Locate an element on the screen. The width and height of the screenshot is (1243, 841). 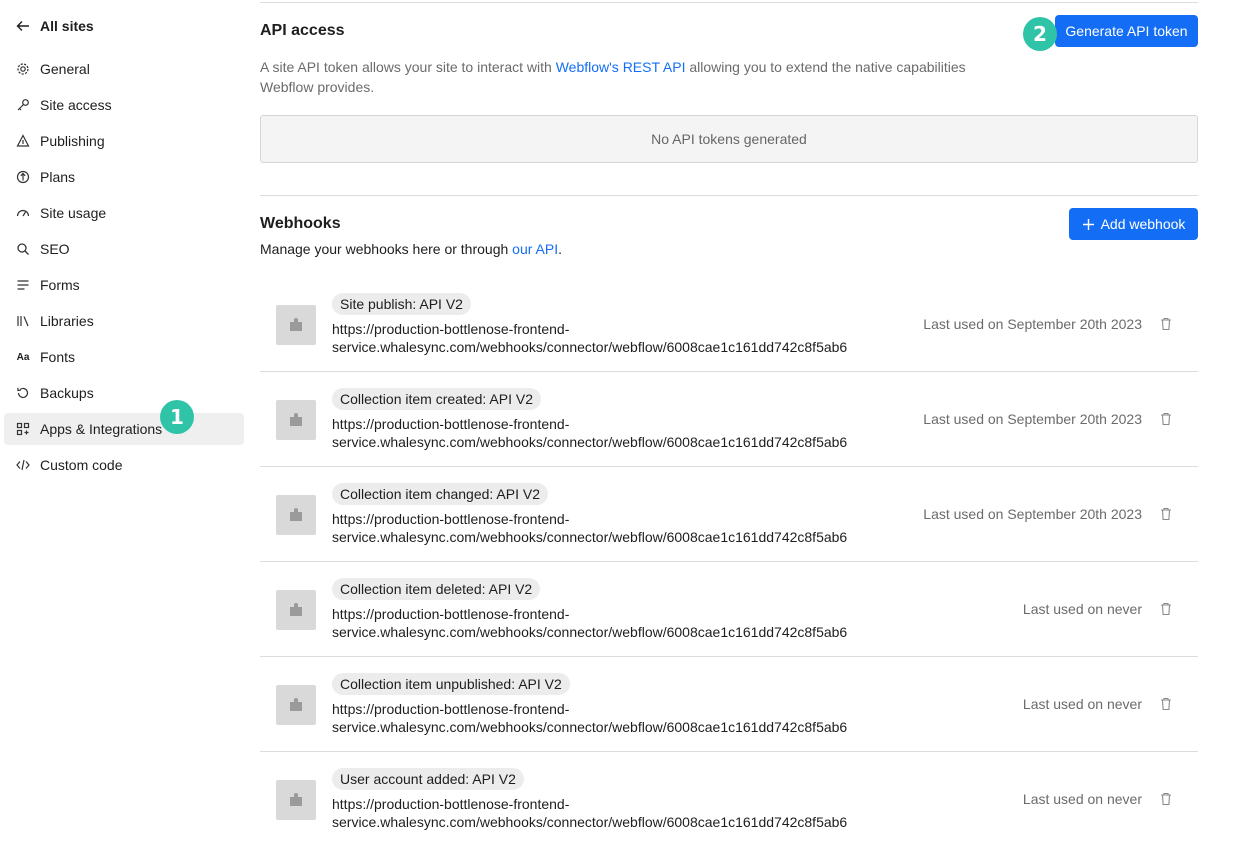
generate-api-token-button: Generate API token is located at coordinates (1126, 31).